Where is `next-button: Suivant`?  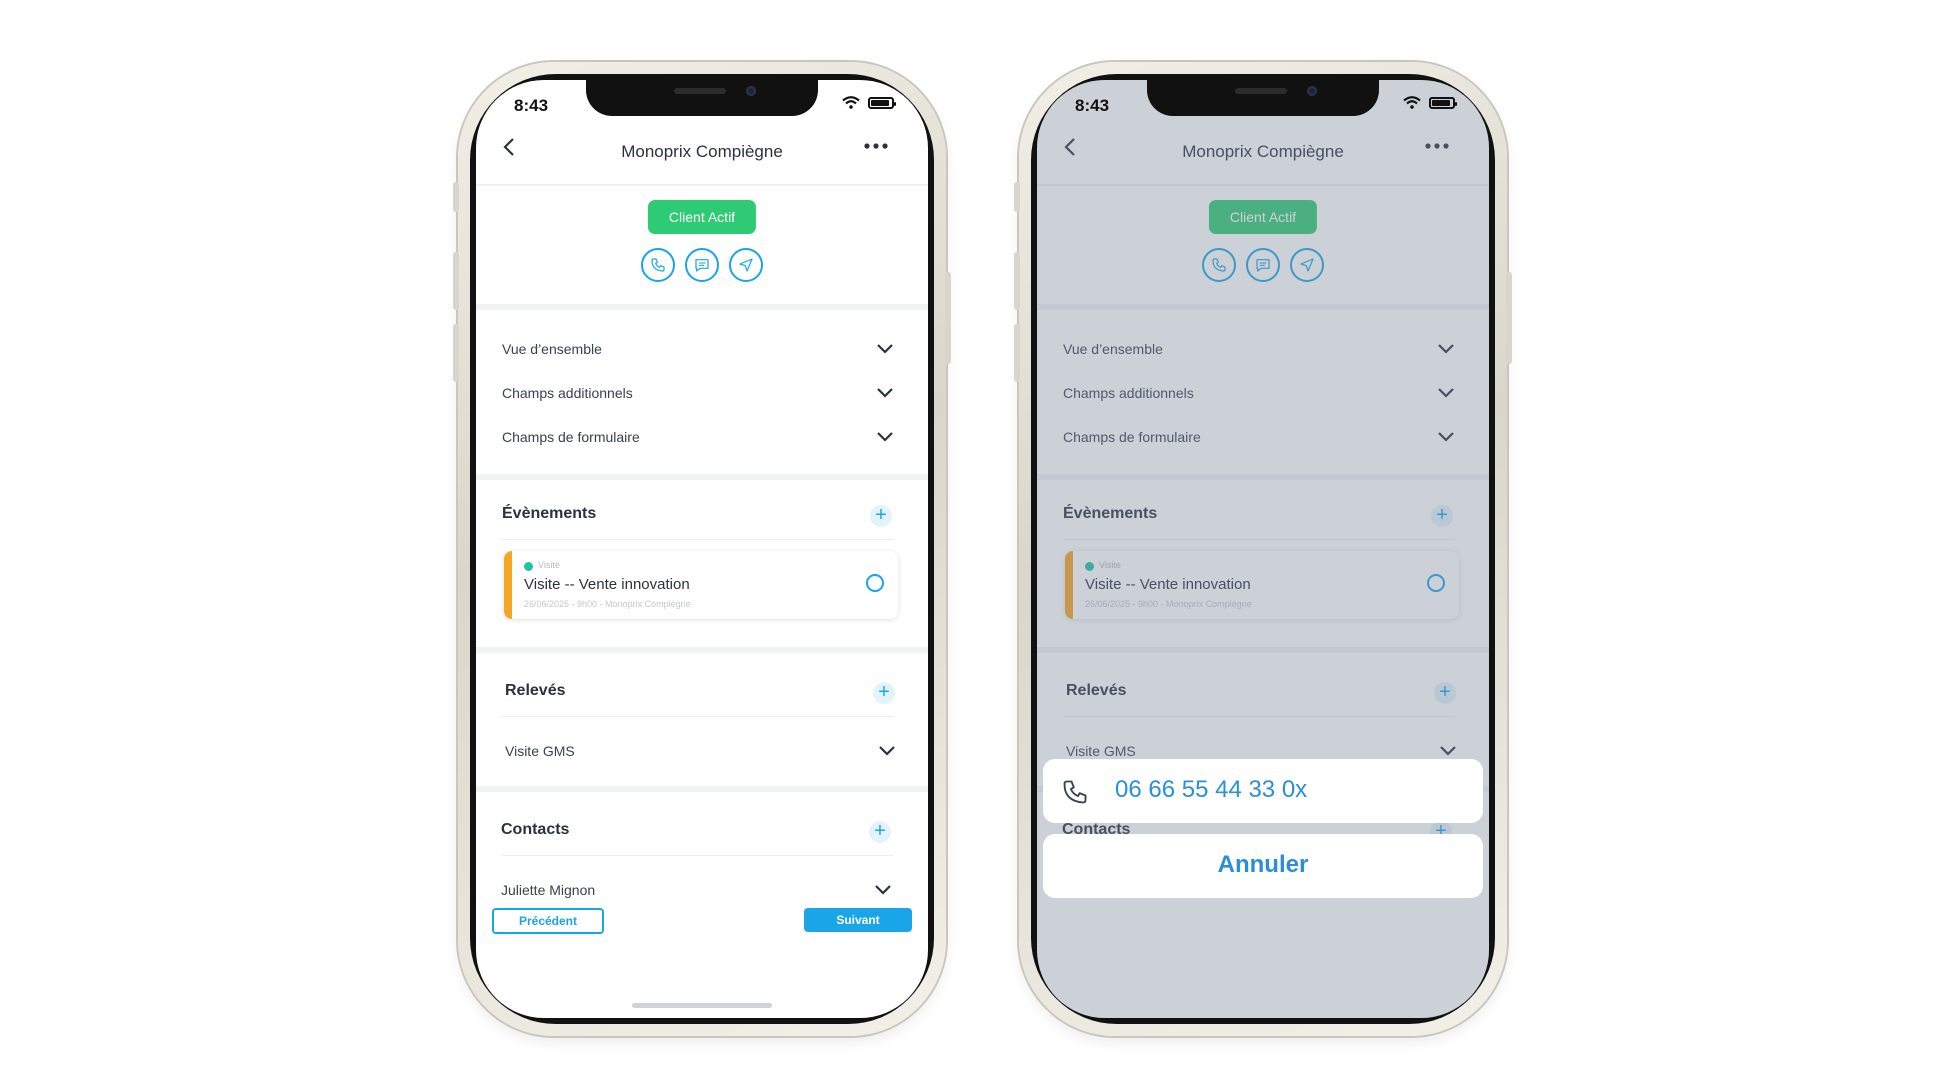
next-button: Suivant is located at coordinates (858, 920).